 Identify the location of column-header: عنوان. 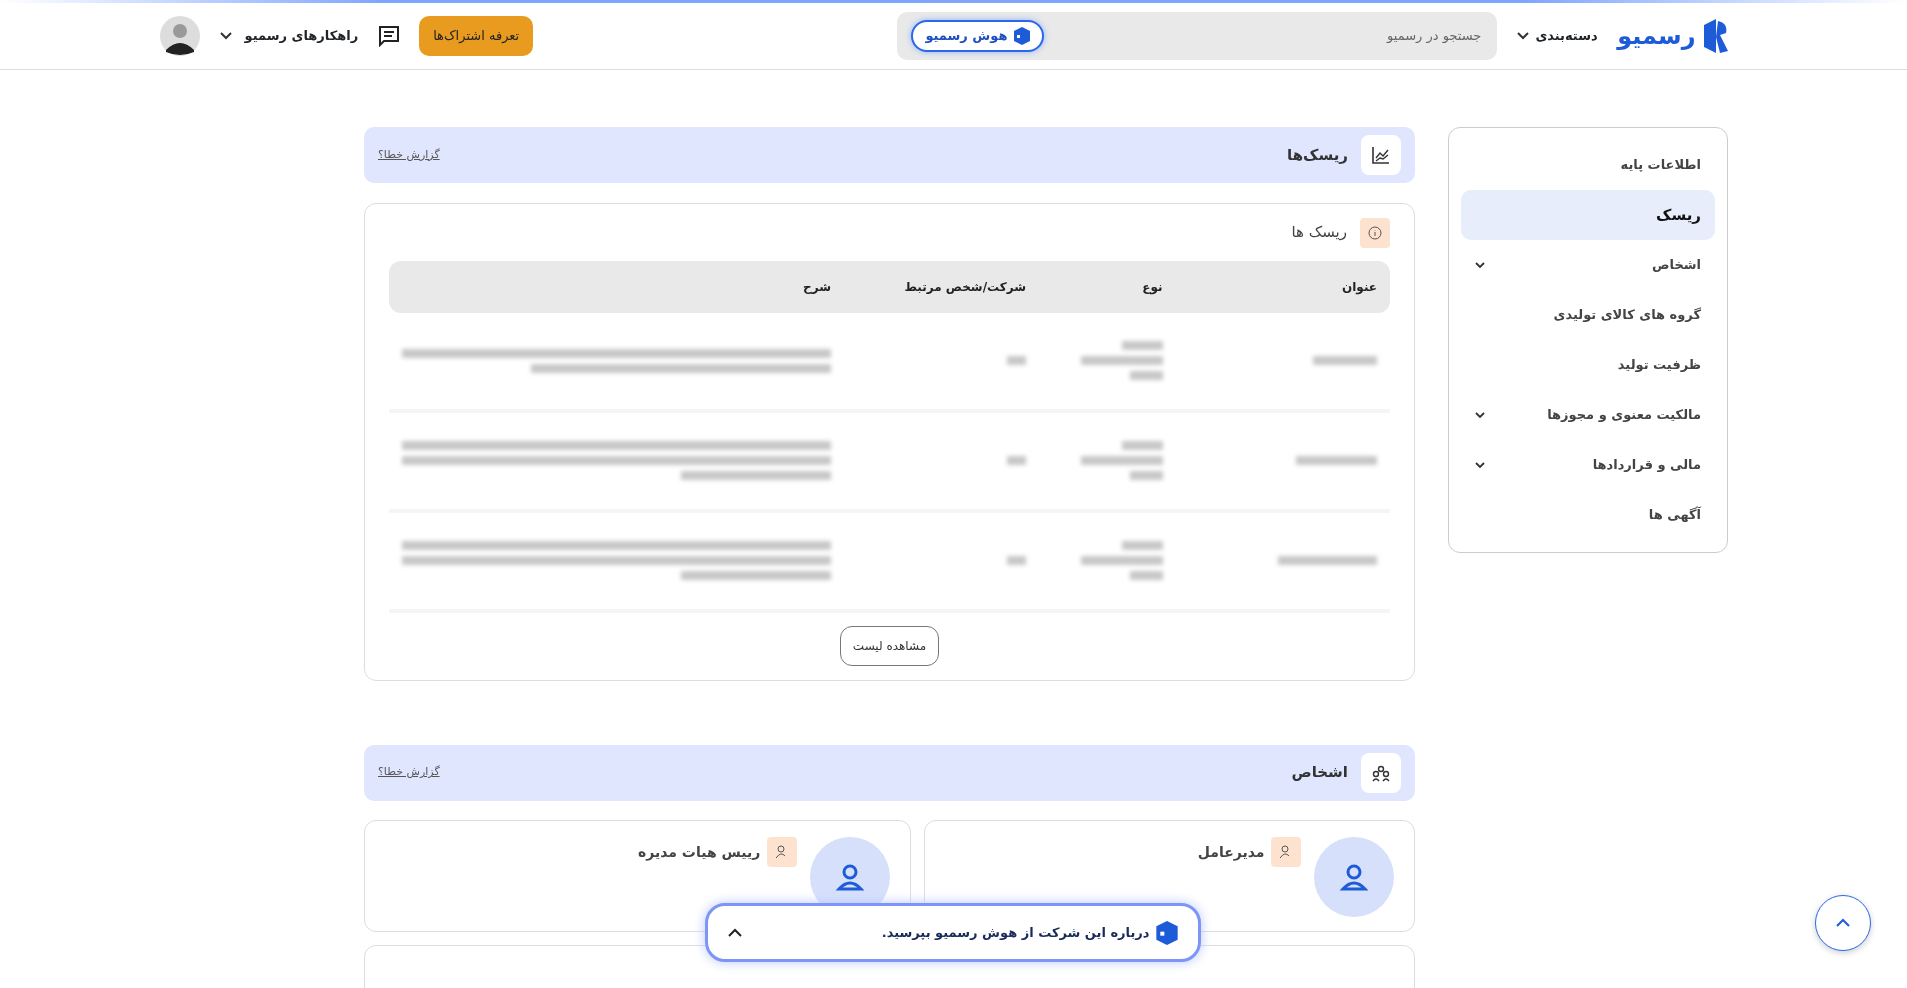
(1359, 286).